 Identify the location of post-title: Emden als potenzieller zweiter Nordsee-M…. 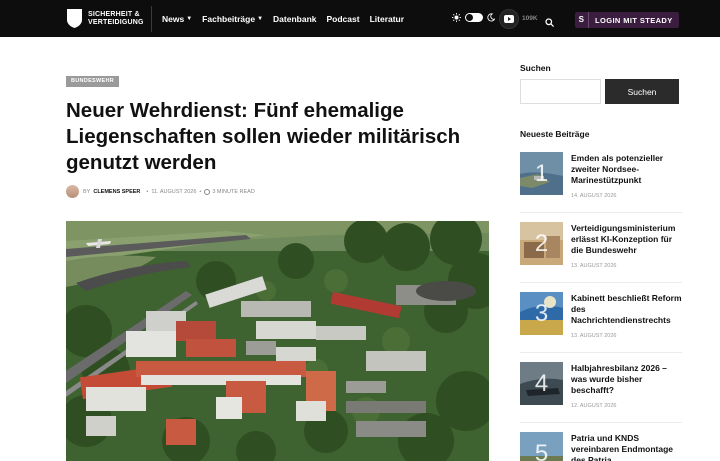
(627, 169).